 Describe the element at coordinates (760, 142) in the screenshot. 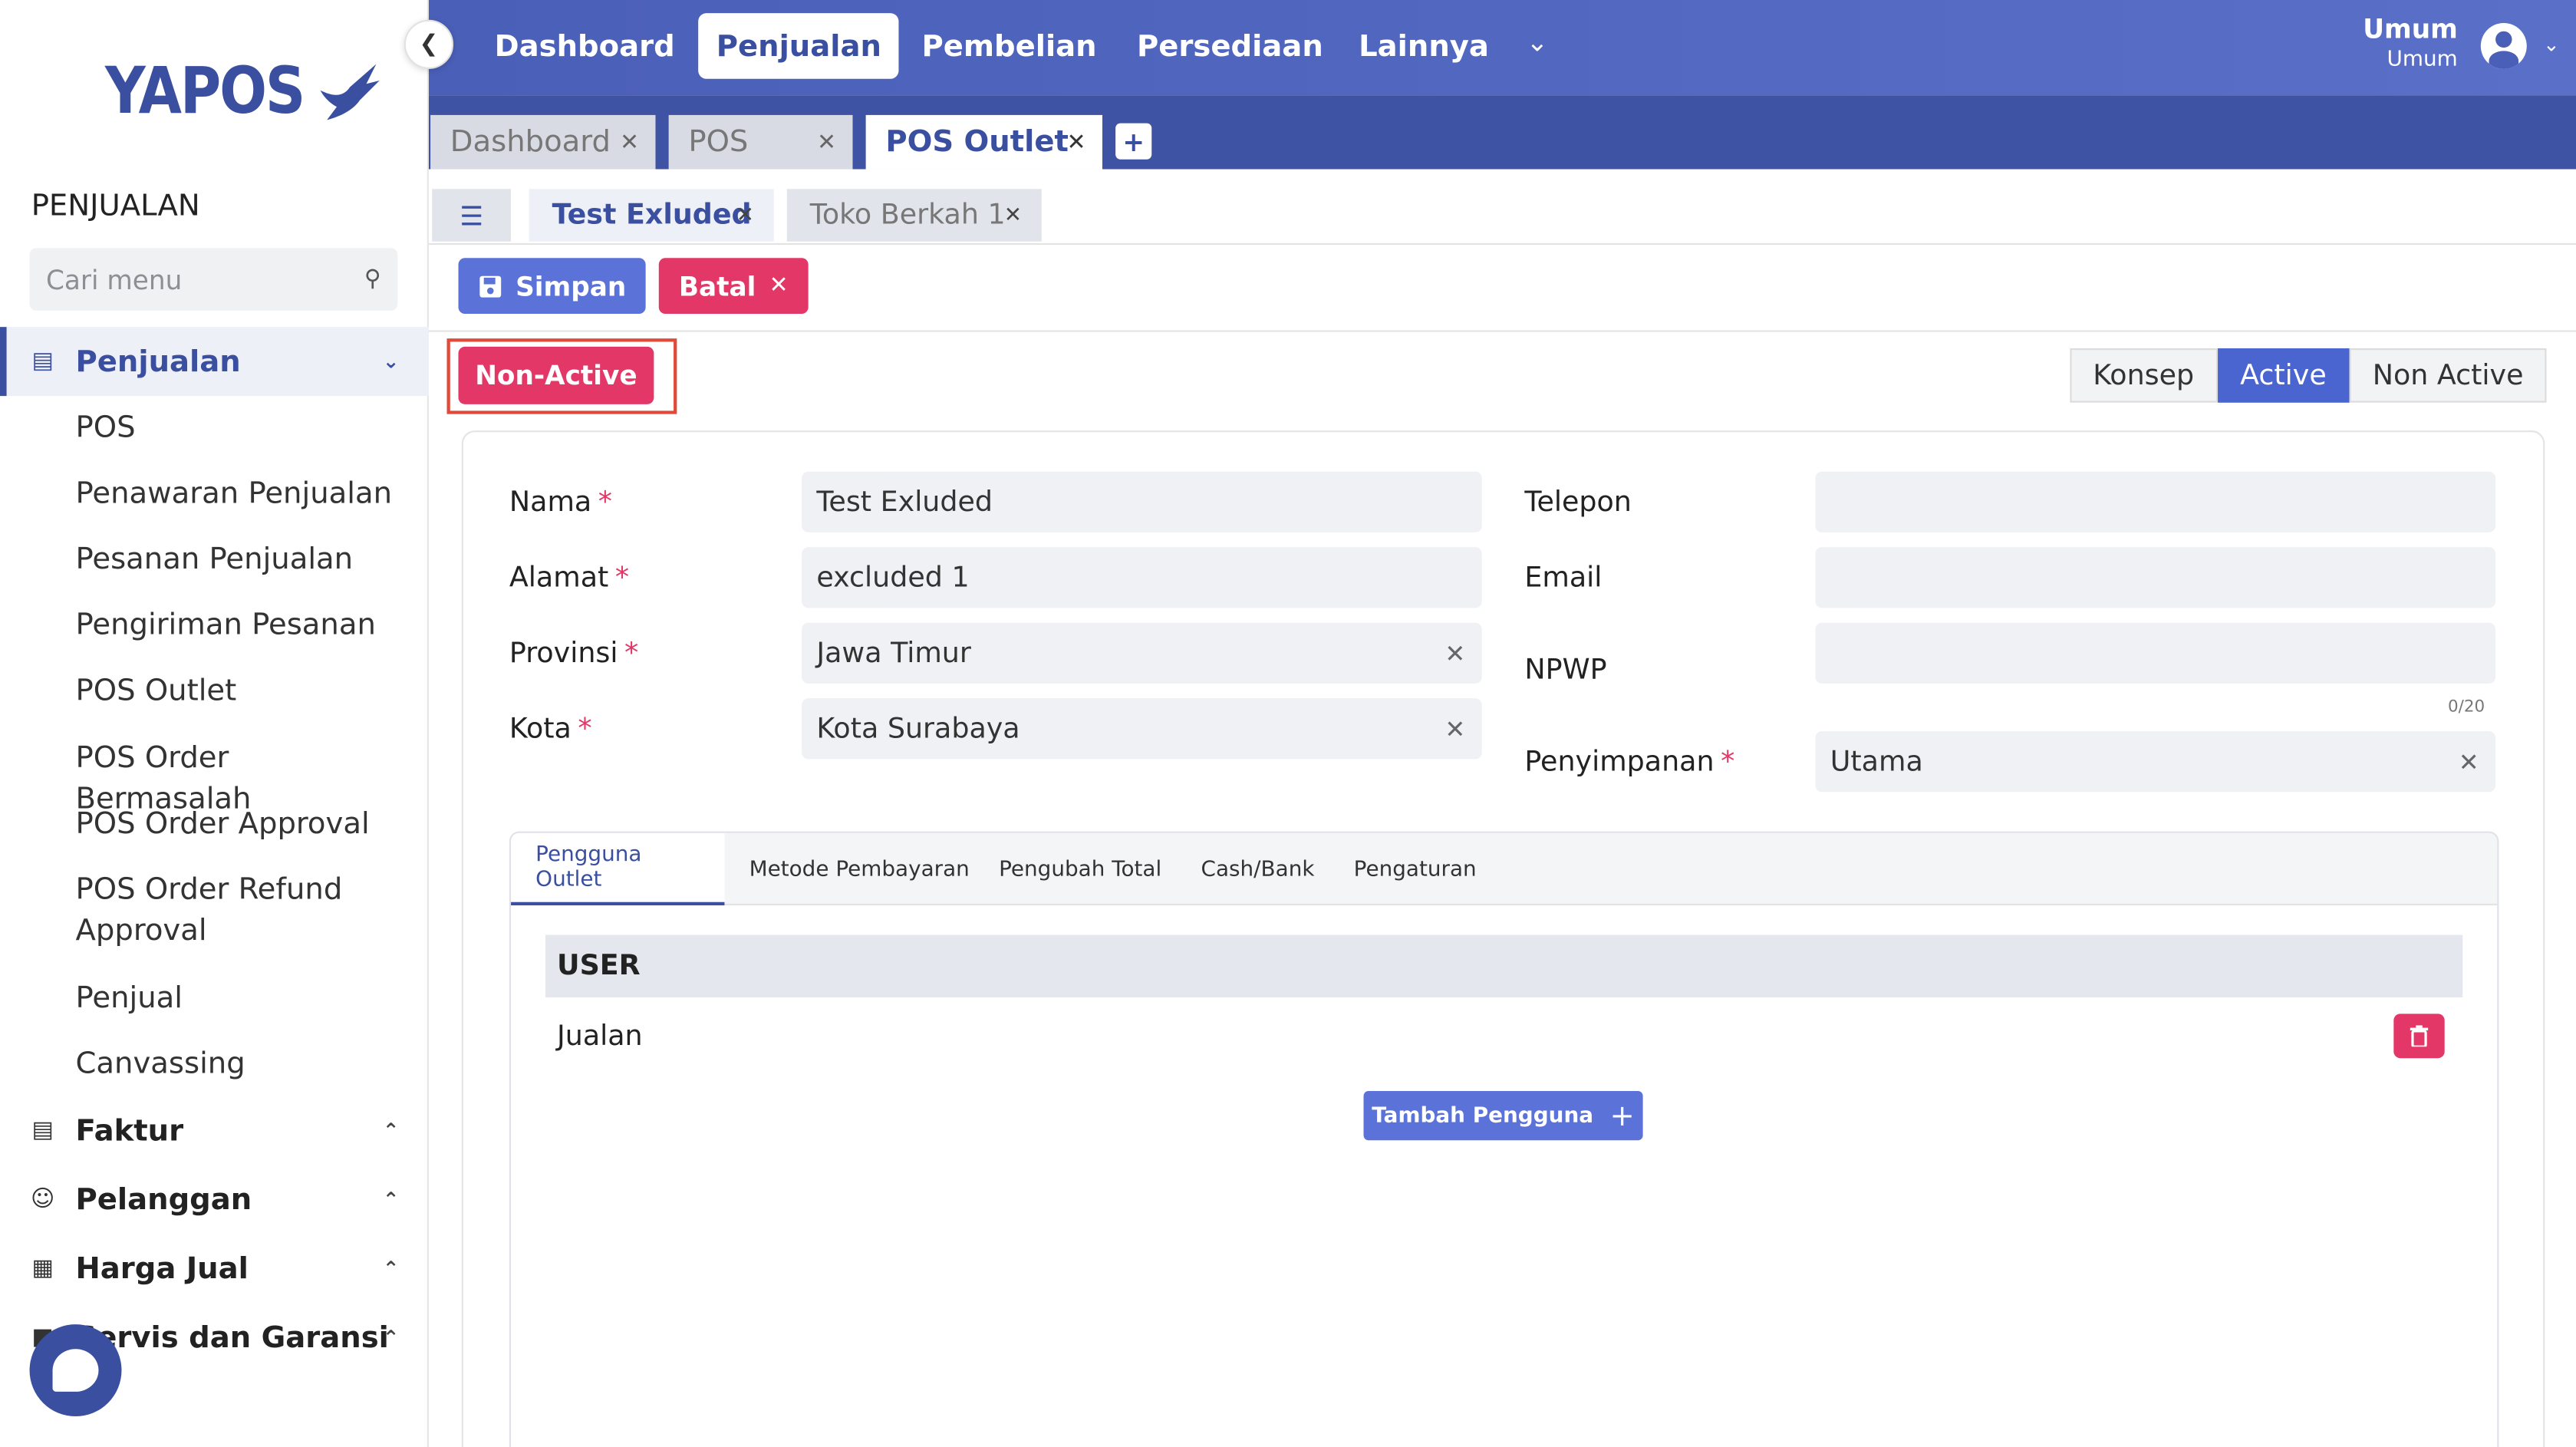

I see `window-tab-pos: POS ✕` at that location.